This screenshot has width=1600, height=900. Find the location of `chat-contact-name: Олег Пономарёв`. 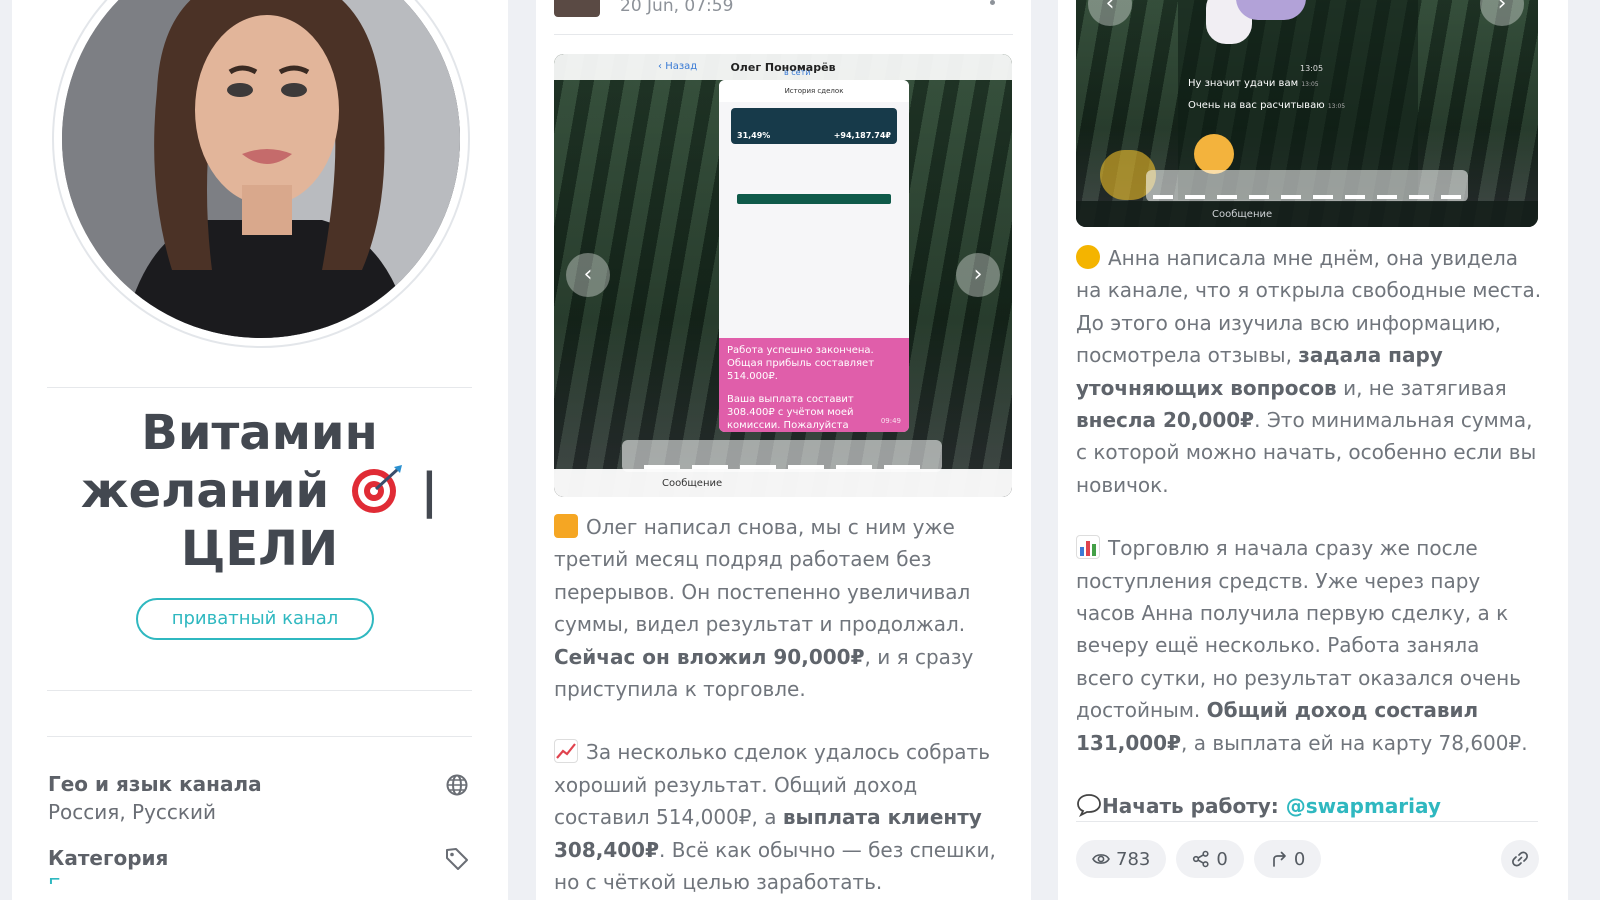

chat-contact-name: Олег Пономарёв is located at coordinates (783, 67).